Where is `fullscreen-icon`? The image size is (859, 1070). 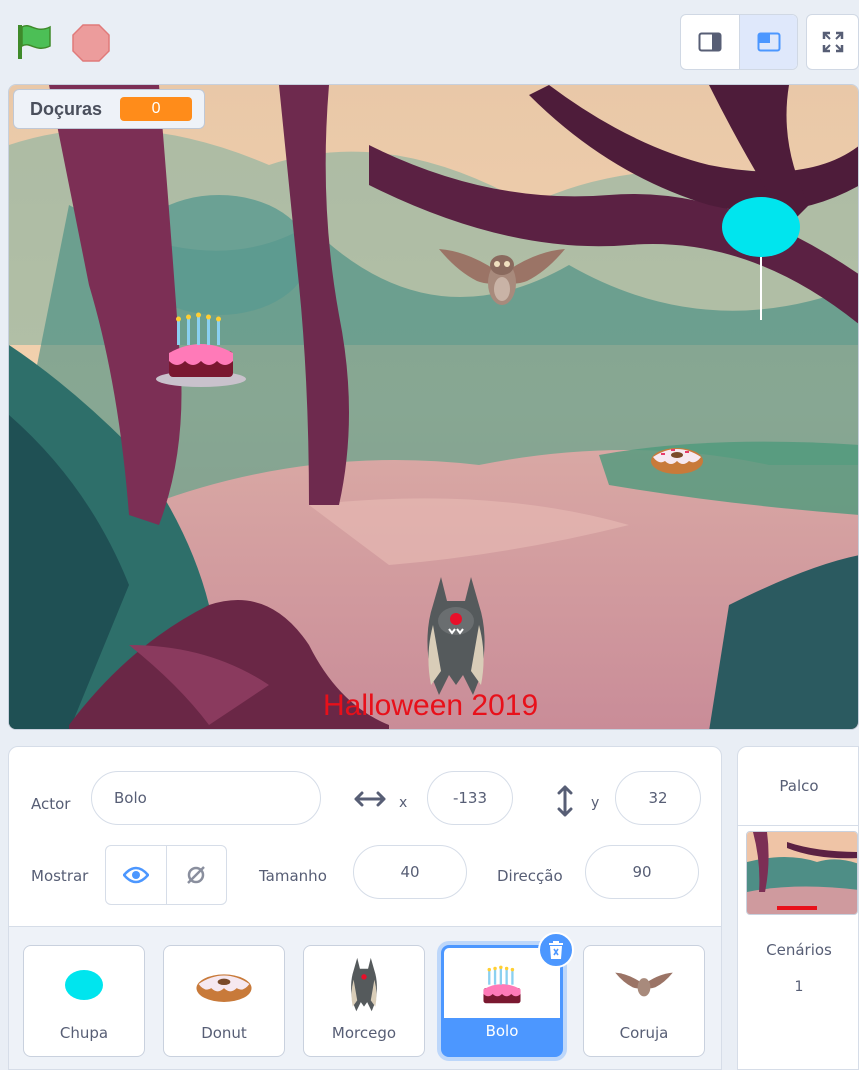 fullscreen-icon is located at coordinates (832, 42).